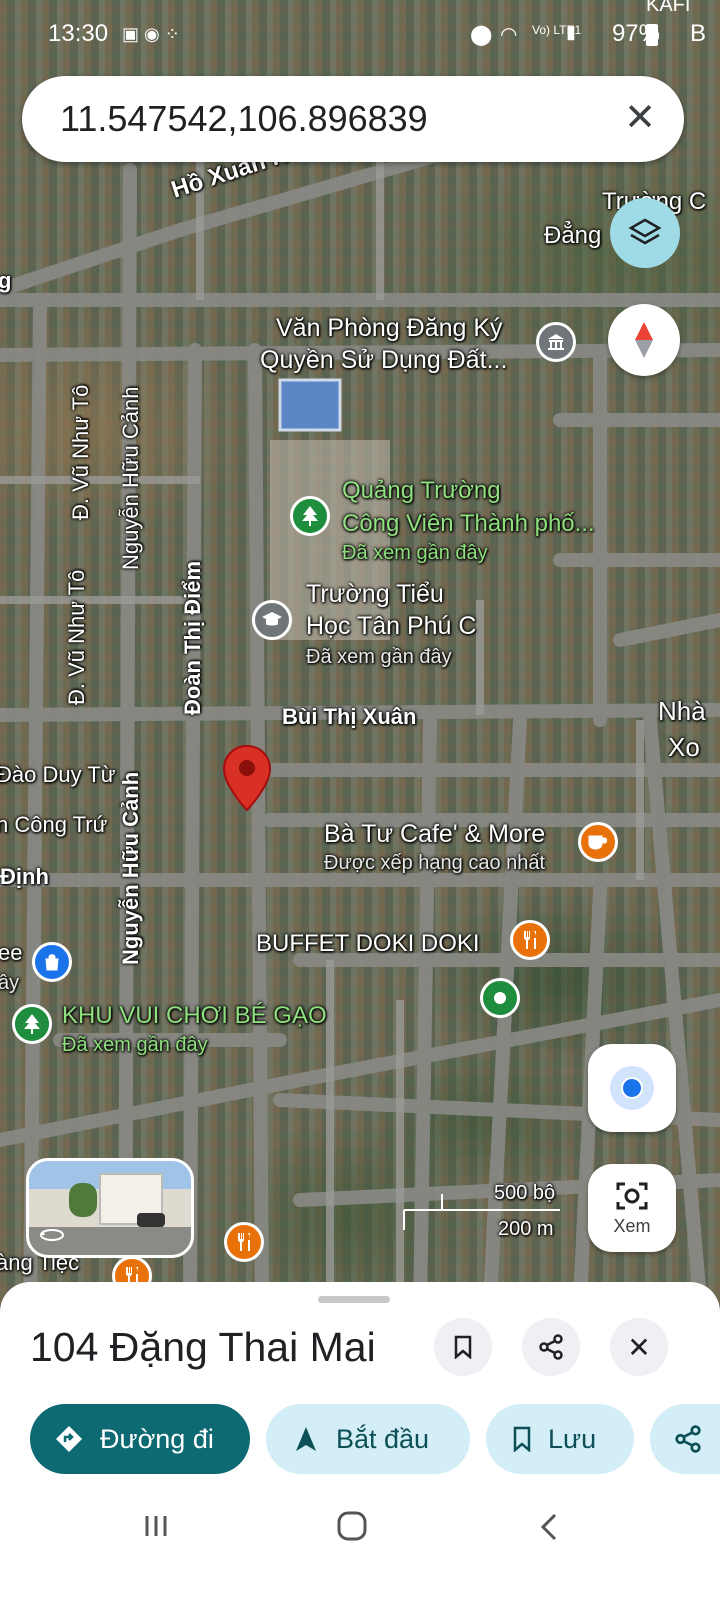 This screenshot has height=1600, width=720. Describe the element at coordinates (310, 516) in the screenshot. I see `park-tree-icon-quang-truong` at that location.